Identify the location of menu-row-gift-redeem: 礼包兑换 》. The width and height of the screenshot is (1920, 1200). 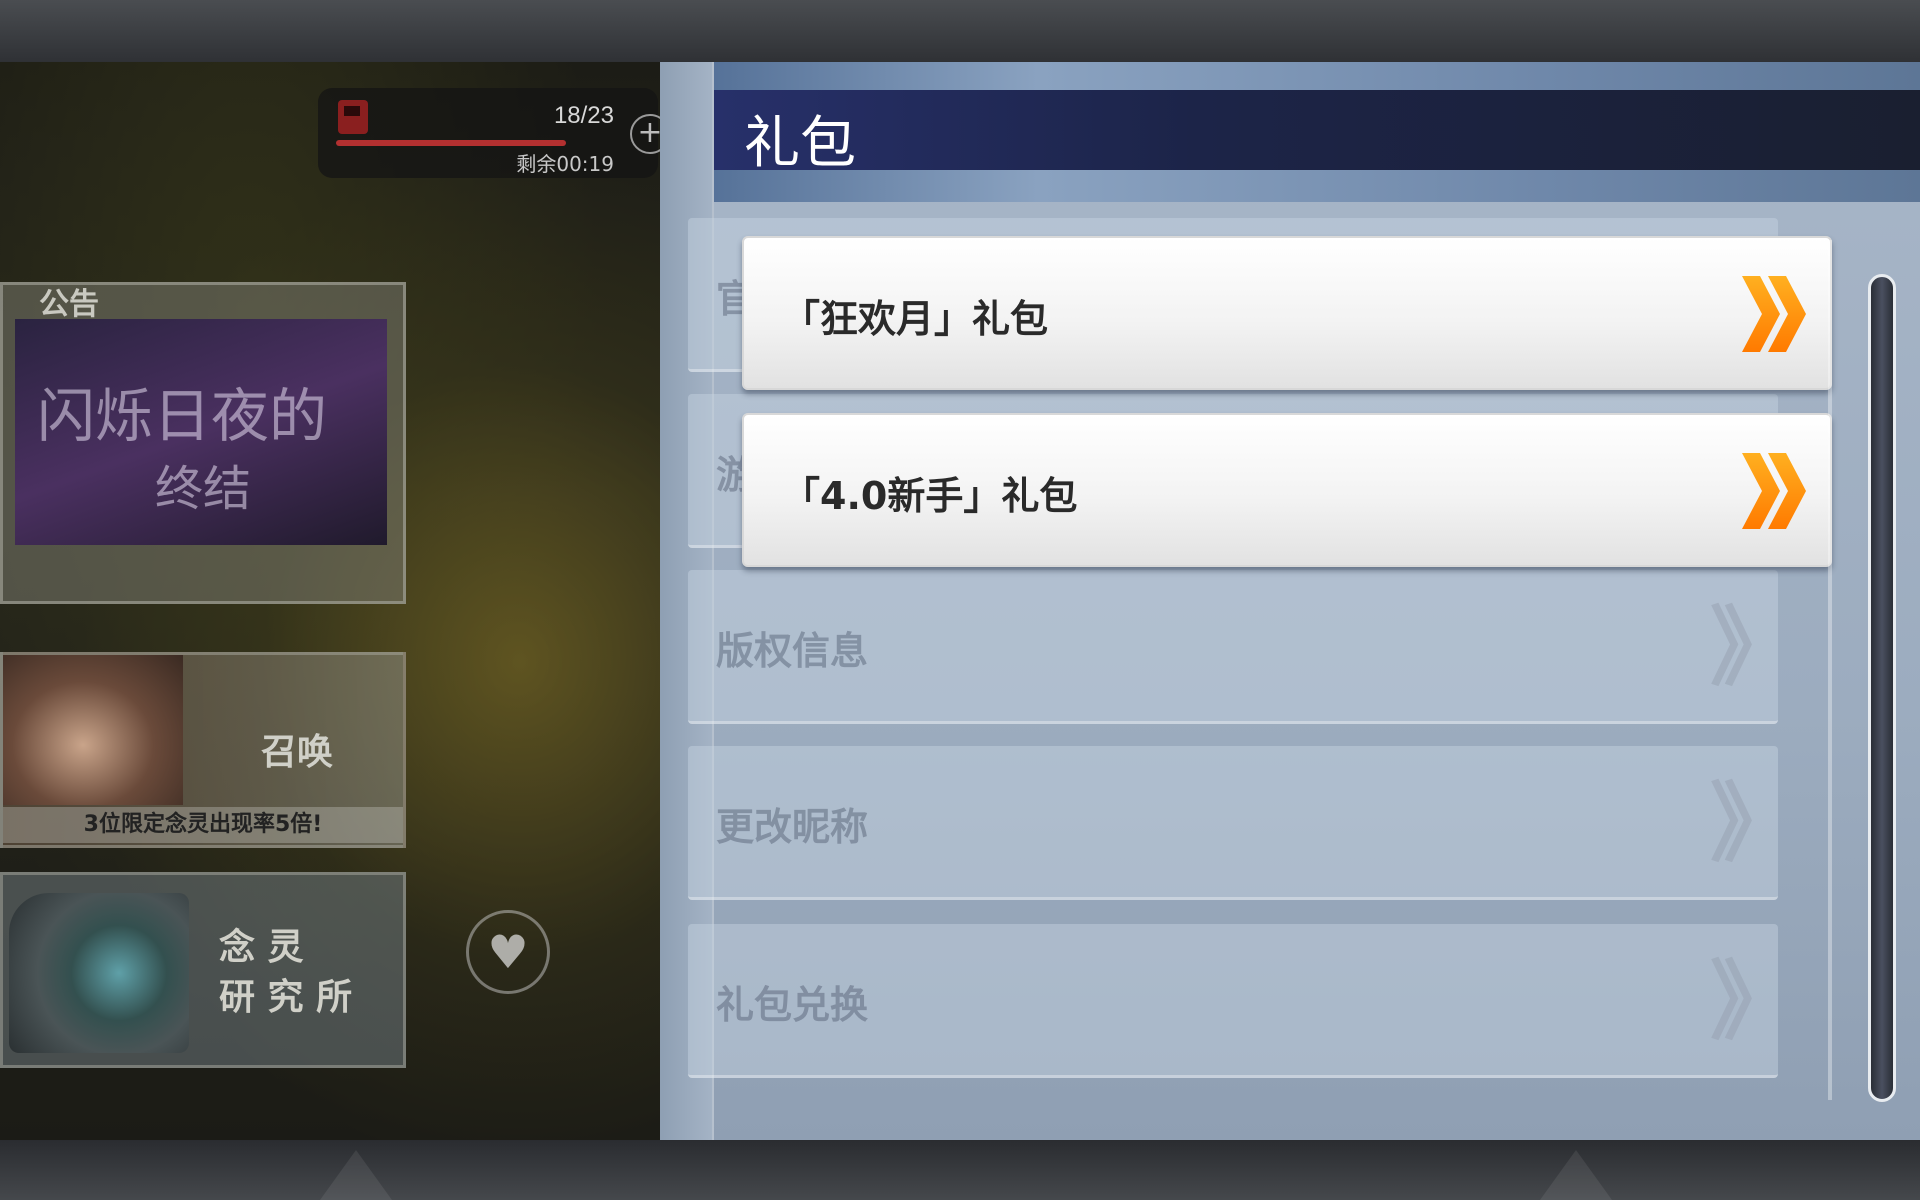
(1242, 1001).